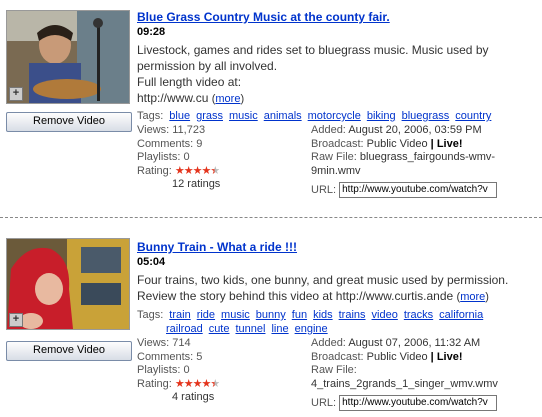  What do you see at coordinates (311, 329) in the screenshot?
I see `tag-link: engine` at bounding box center [311, 329].